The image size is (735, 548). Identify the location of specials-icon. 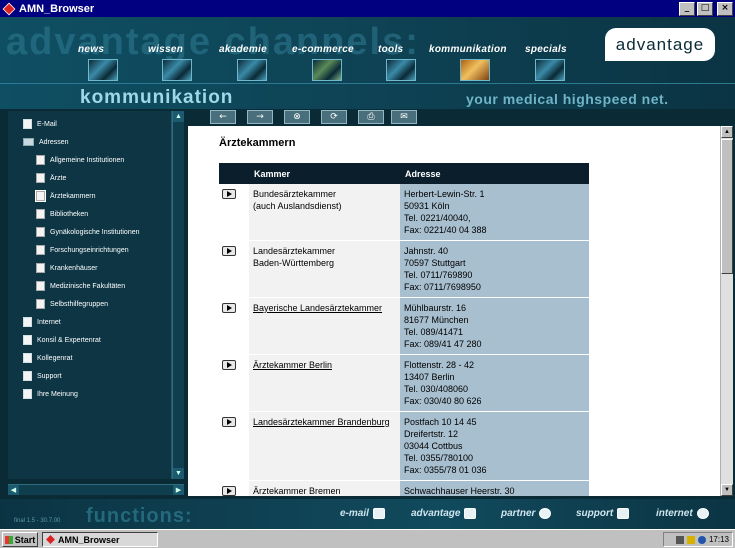
(550, 70).